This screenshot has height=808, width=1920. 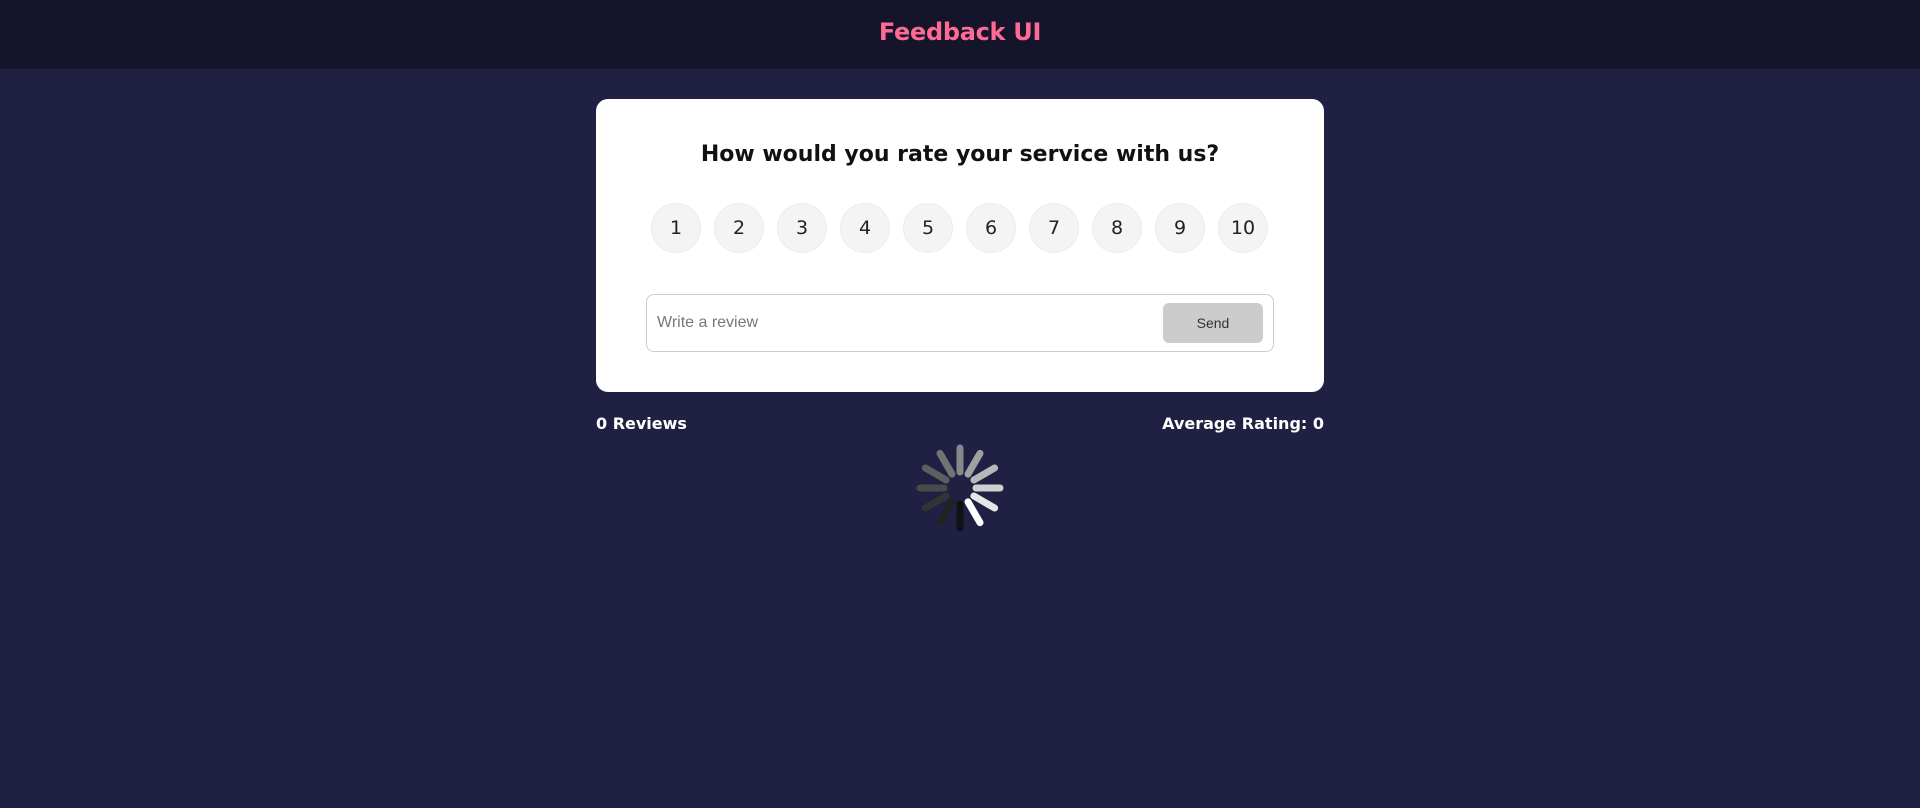 I want to click on rating-question: How would you rate your service with us?, so click(x=960, y=154).